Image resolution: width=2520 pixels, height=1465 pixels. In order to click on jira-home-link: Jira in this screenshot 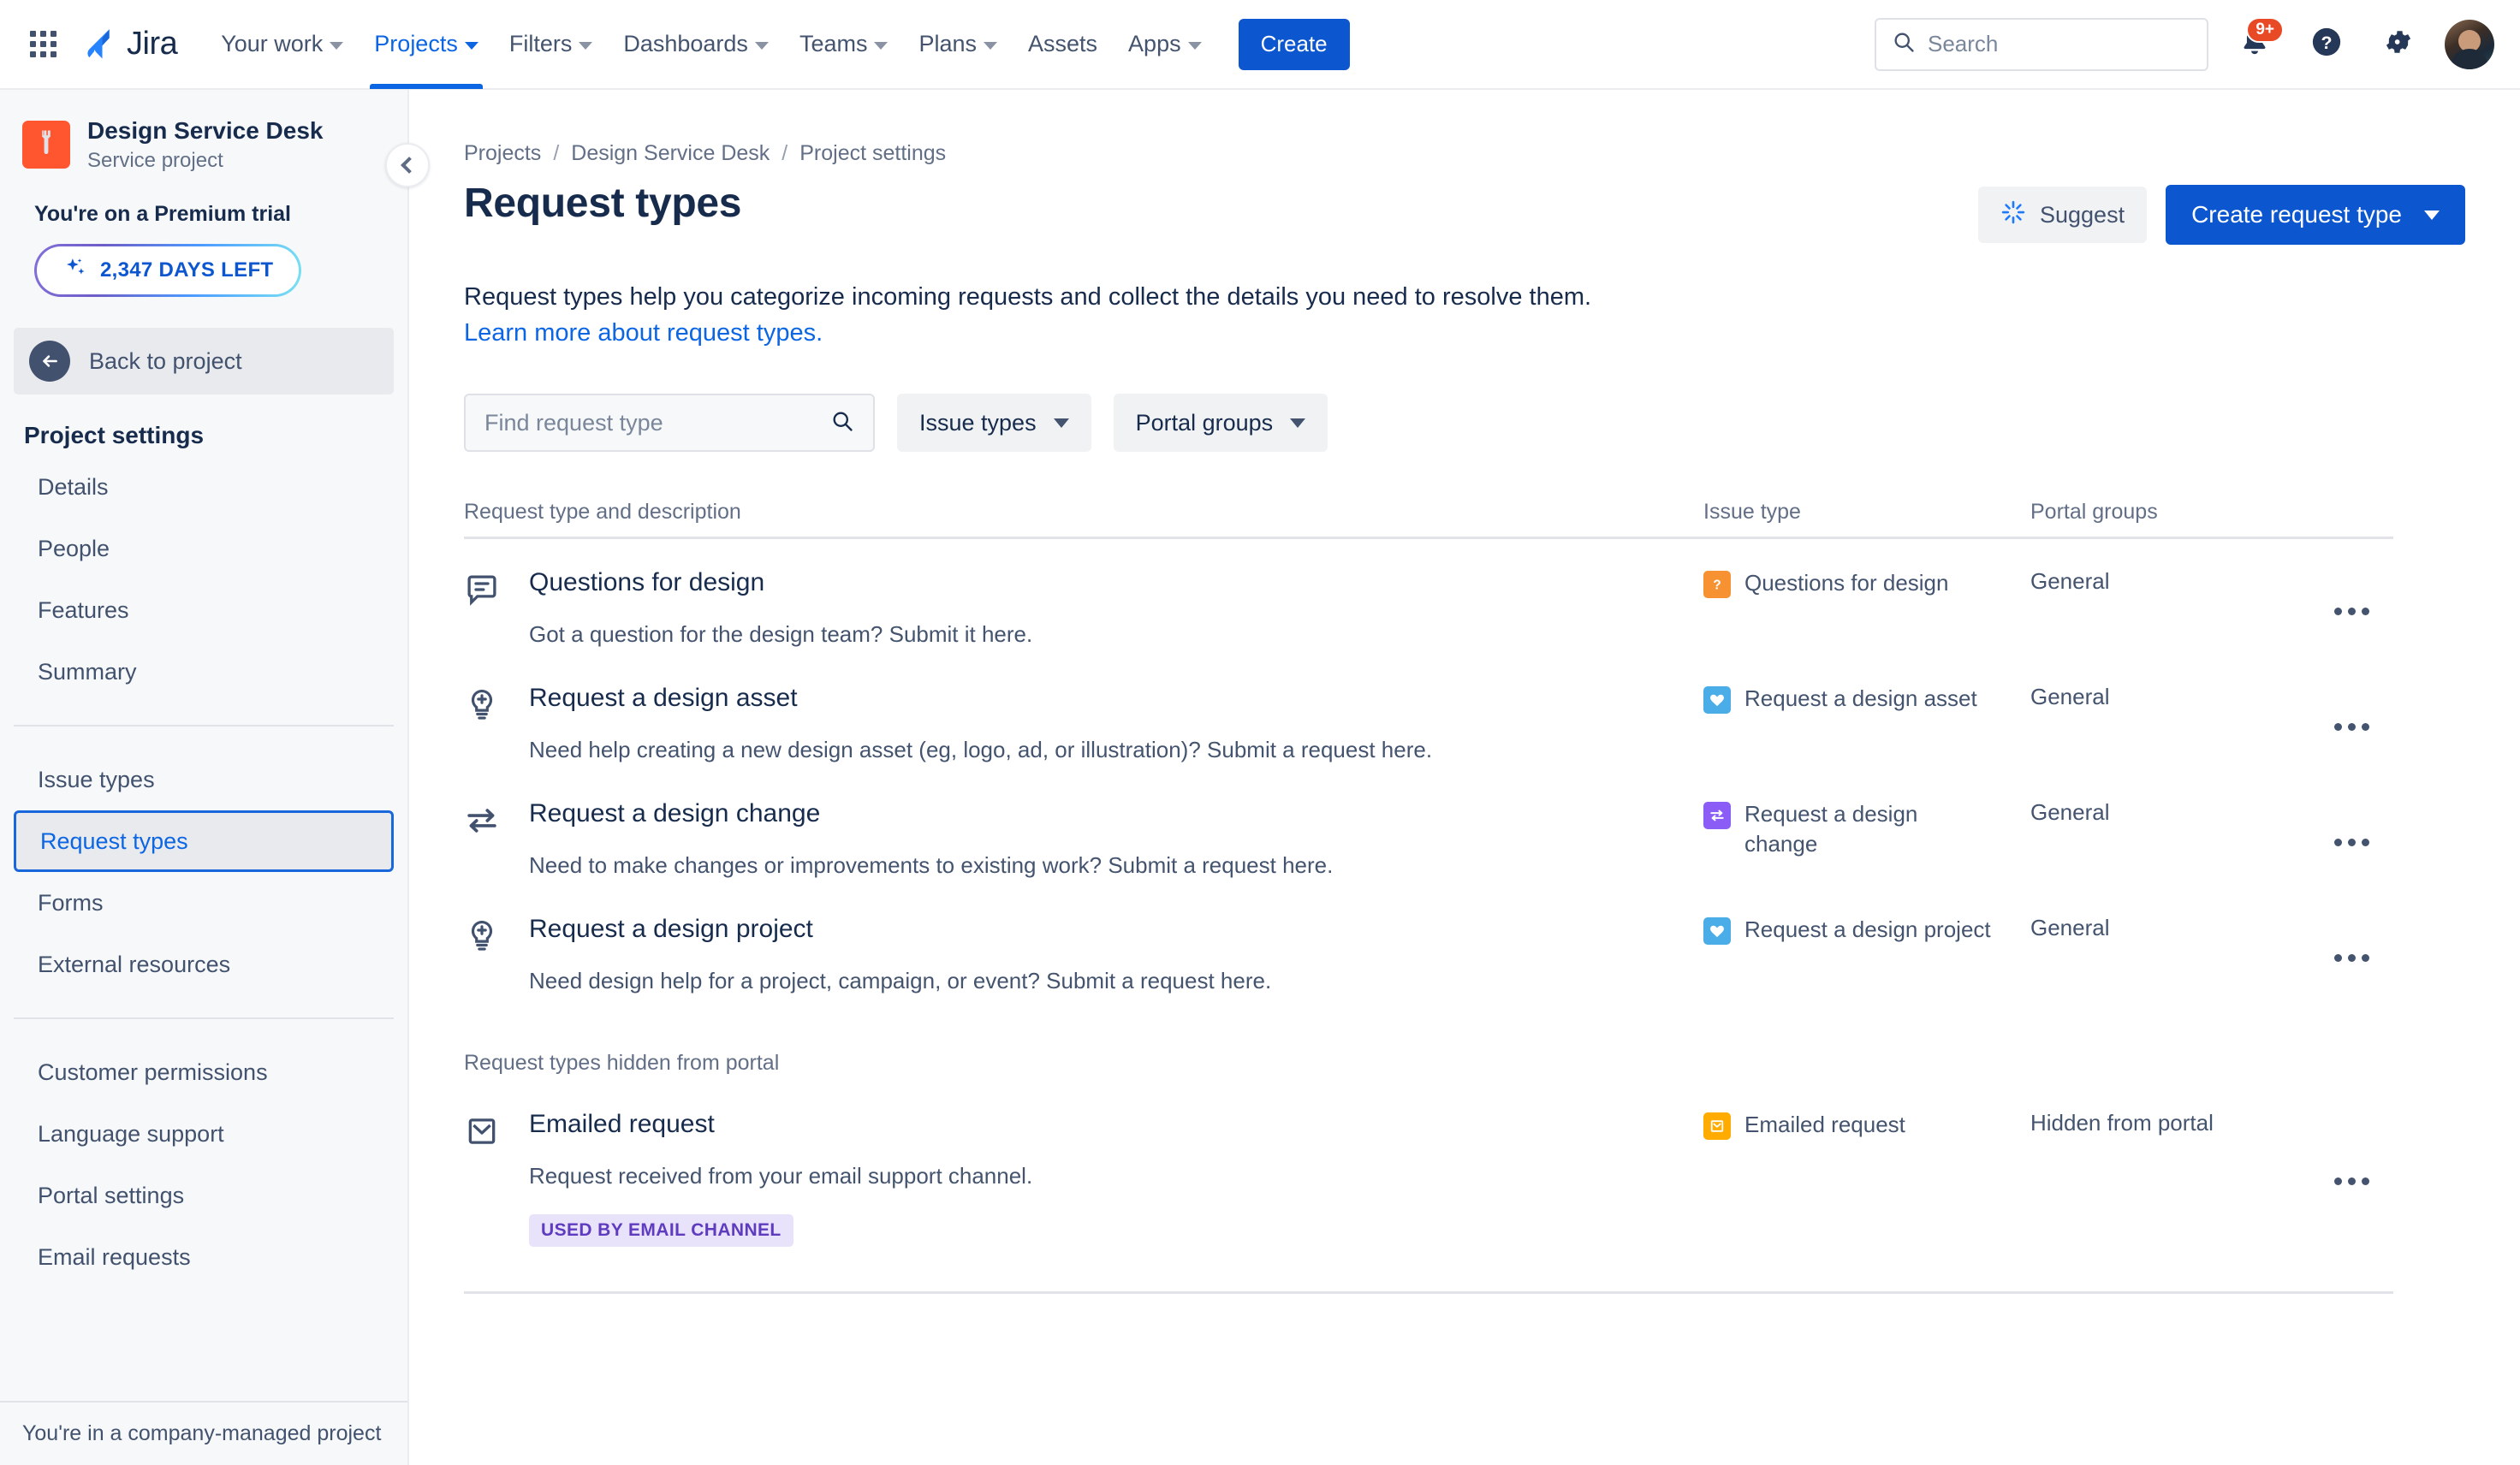, I will do `click(128, 44)`.